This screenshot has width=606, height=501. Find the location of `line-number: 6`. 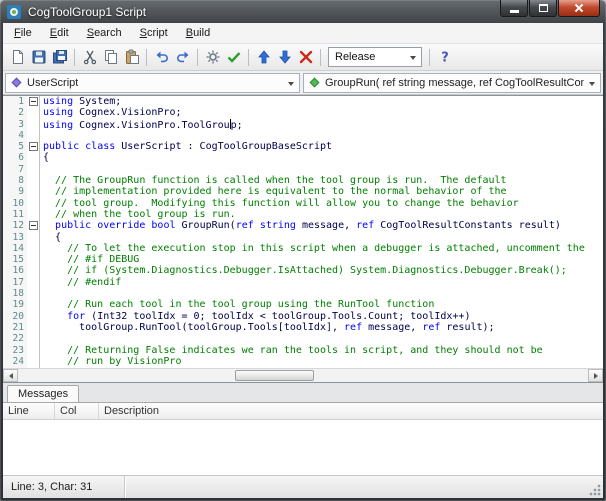

line-number: 6 is located at coordinates (21, 157).